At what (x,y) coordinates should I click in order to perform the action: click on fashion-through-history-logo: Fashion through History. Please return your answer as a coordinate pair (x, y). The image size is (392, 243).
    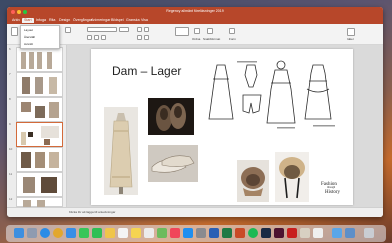
    Looking at the image, I should click on (335, 192).